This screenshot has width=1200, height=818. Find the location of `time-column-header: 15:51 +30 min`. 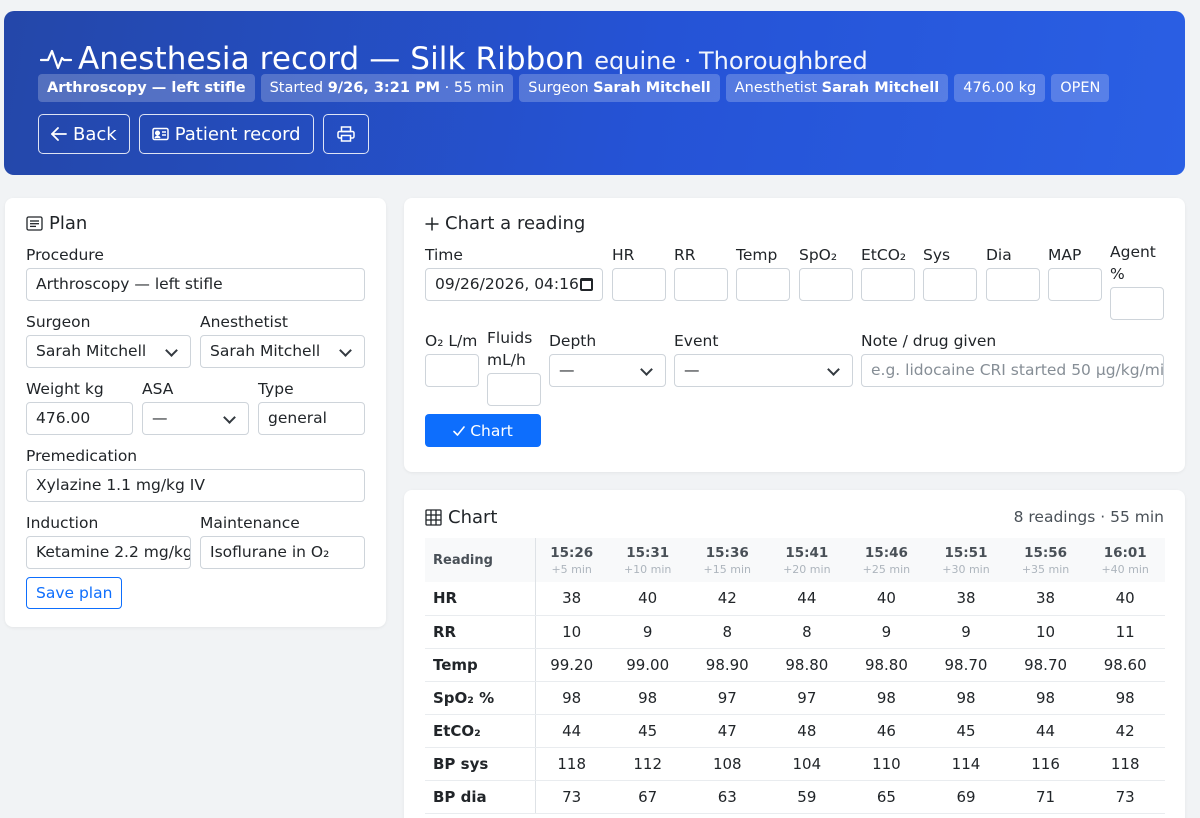

time-column-header: 15:51 +30 min is located at coordinates (966, 560).